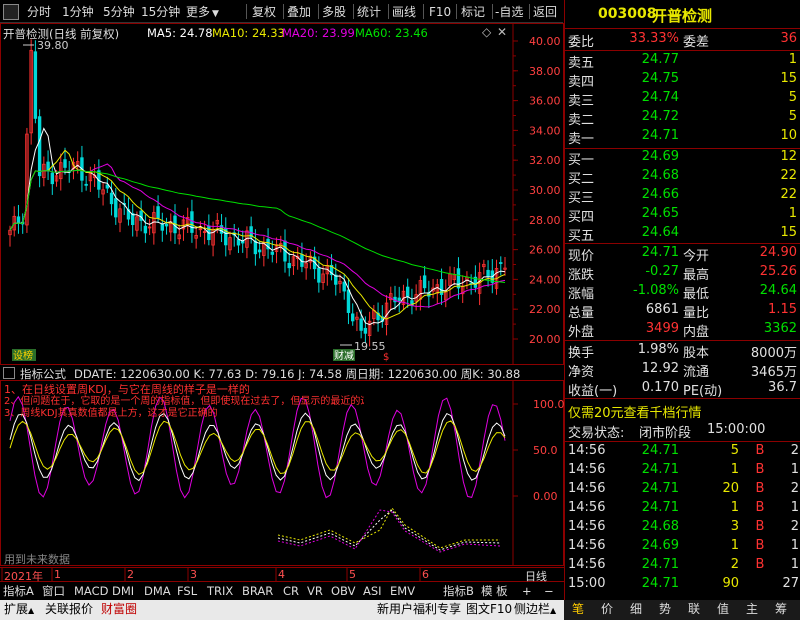 This screenshot has height=620, width=800. I want to click on stock-name: 开普检测, so click(682, 16).